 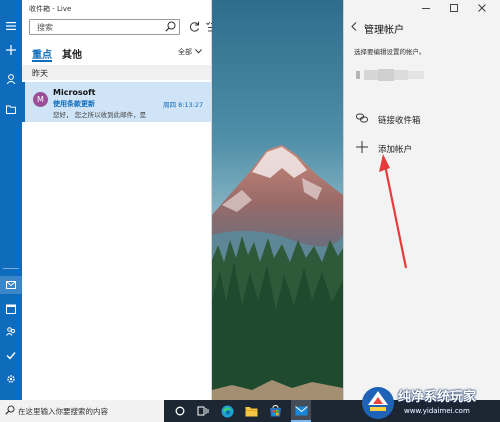 I want to click on watermark-url: www.yidaimei.com, so click(x=437, y=411).